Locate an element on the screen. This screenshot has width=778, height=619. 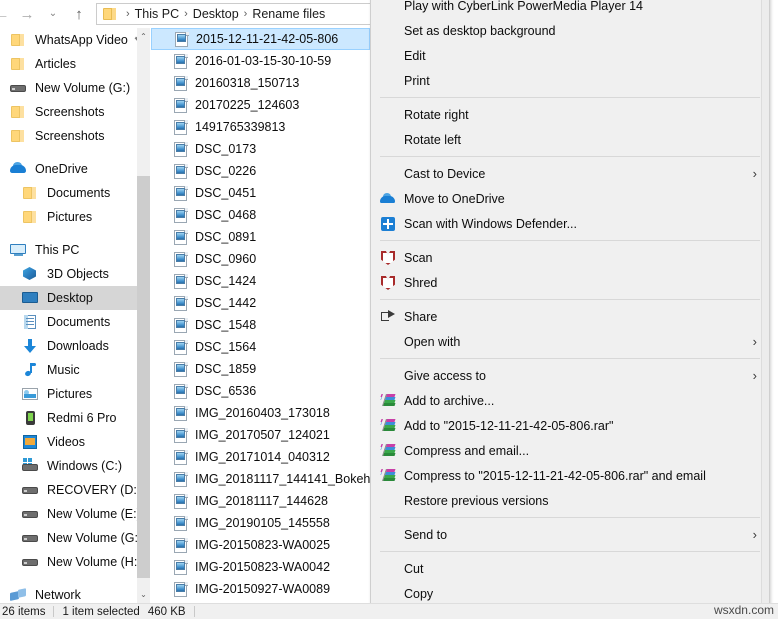
menu-item-rotate-right: Rotate right is located at coordinates (570, 114).